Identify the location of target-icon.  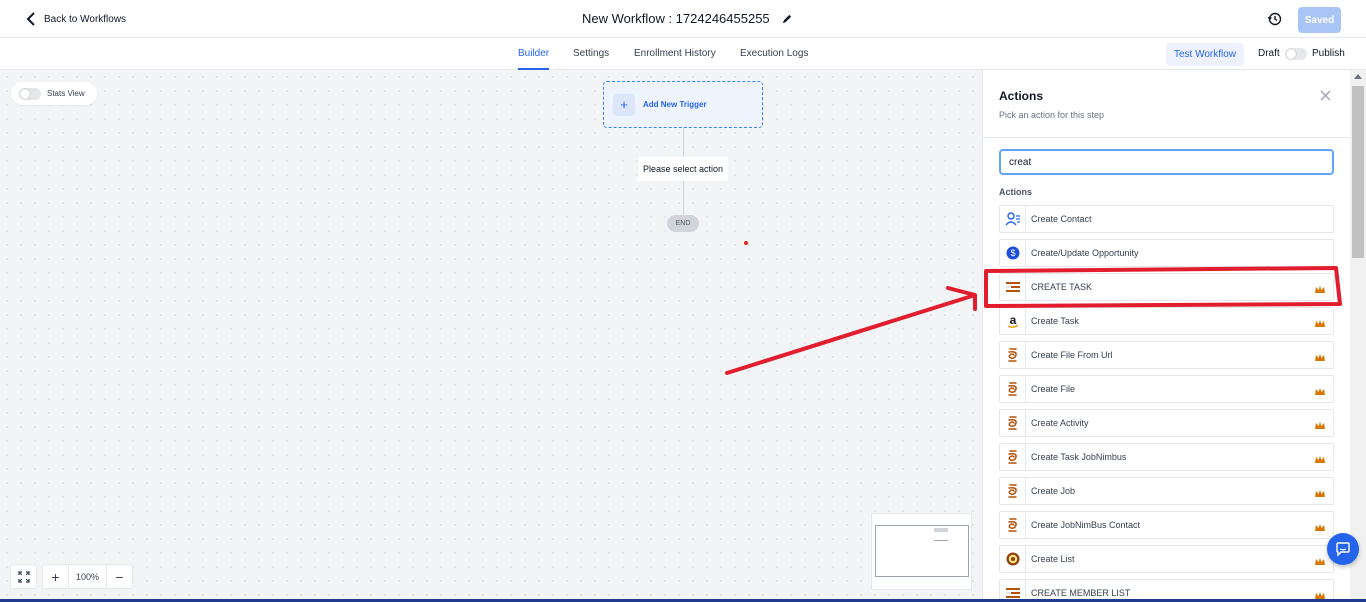
(1013, 559).